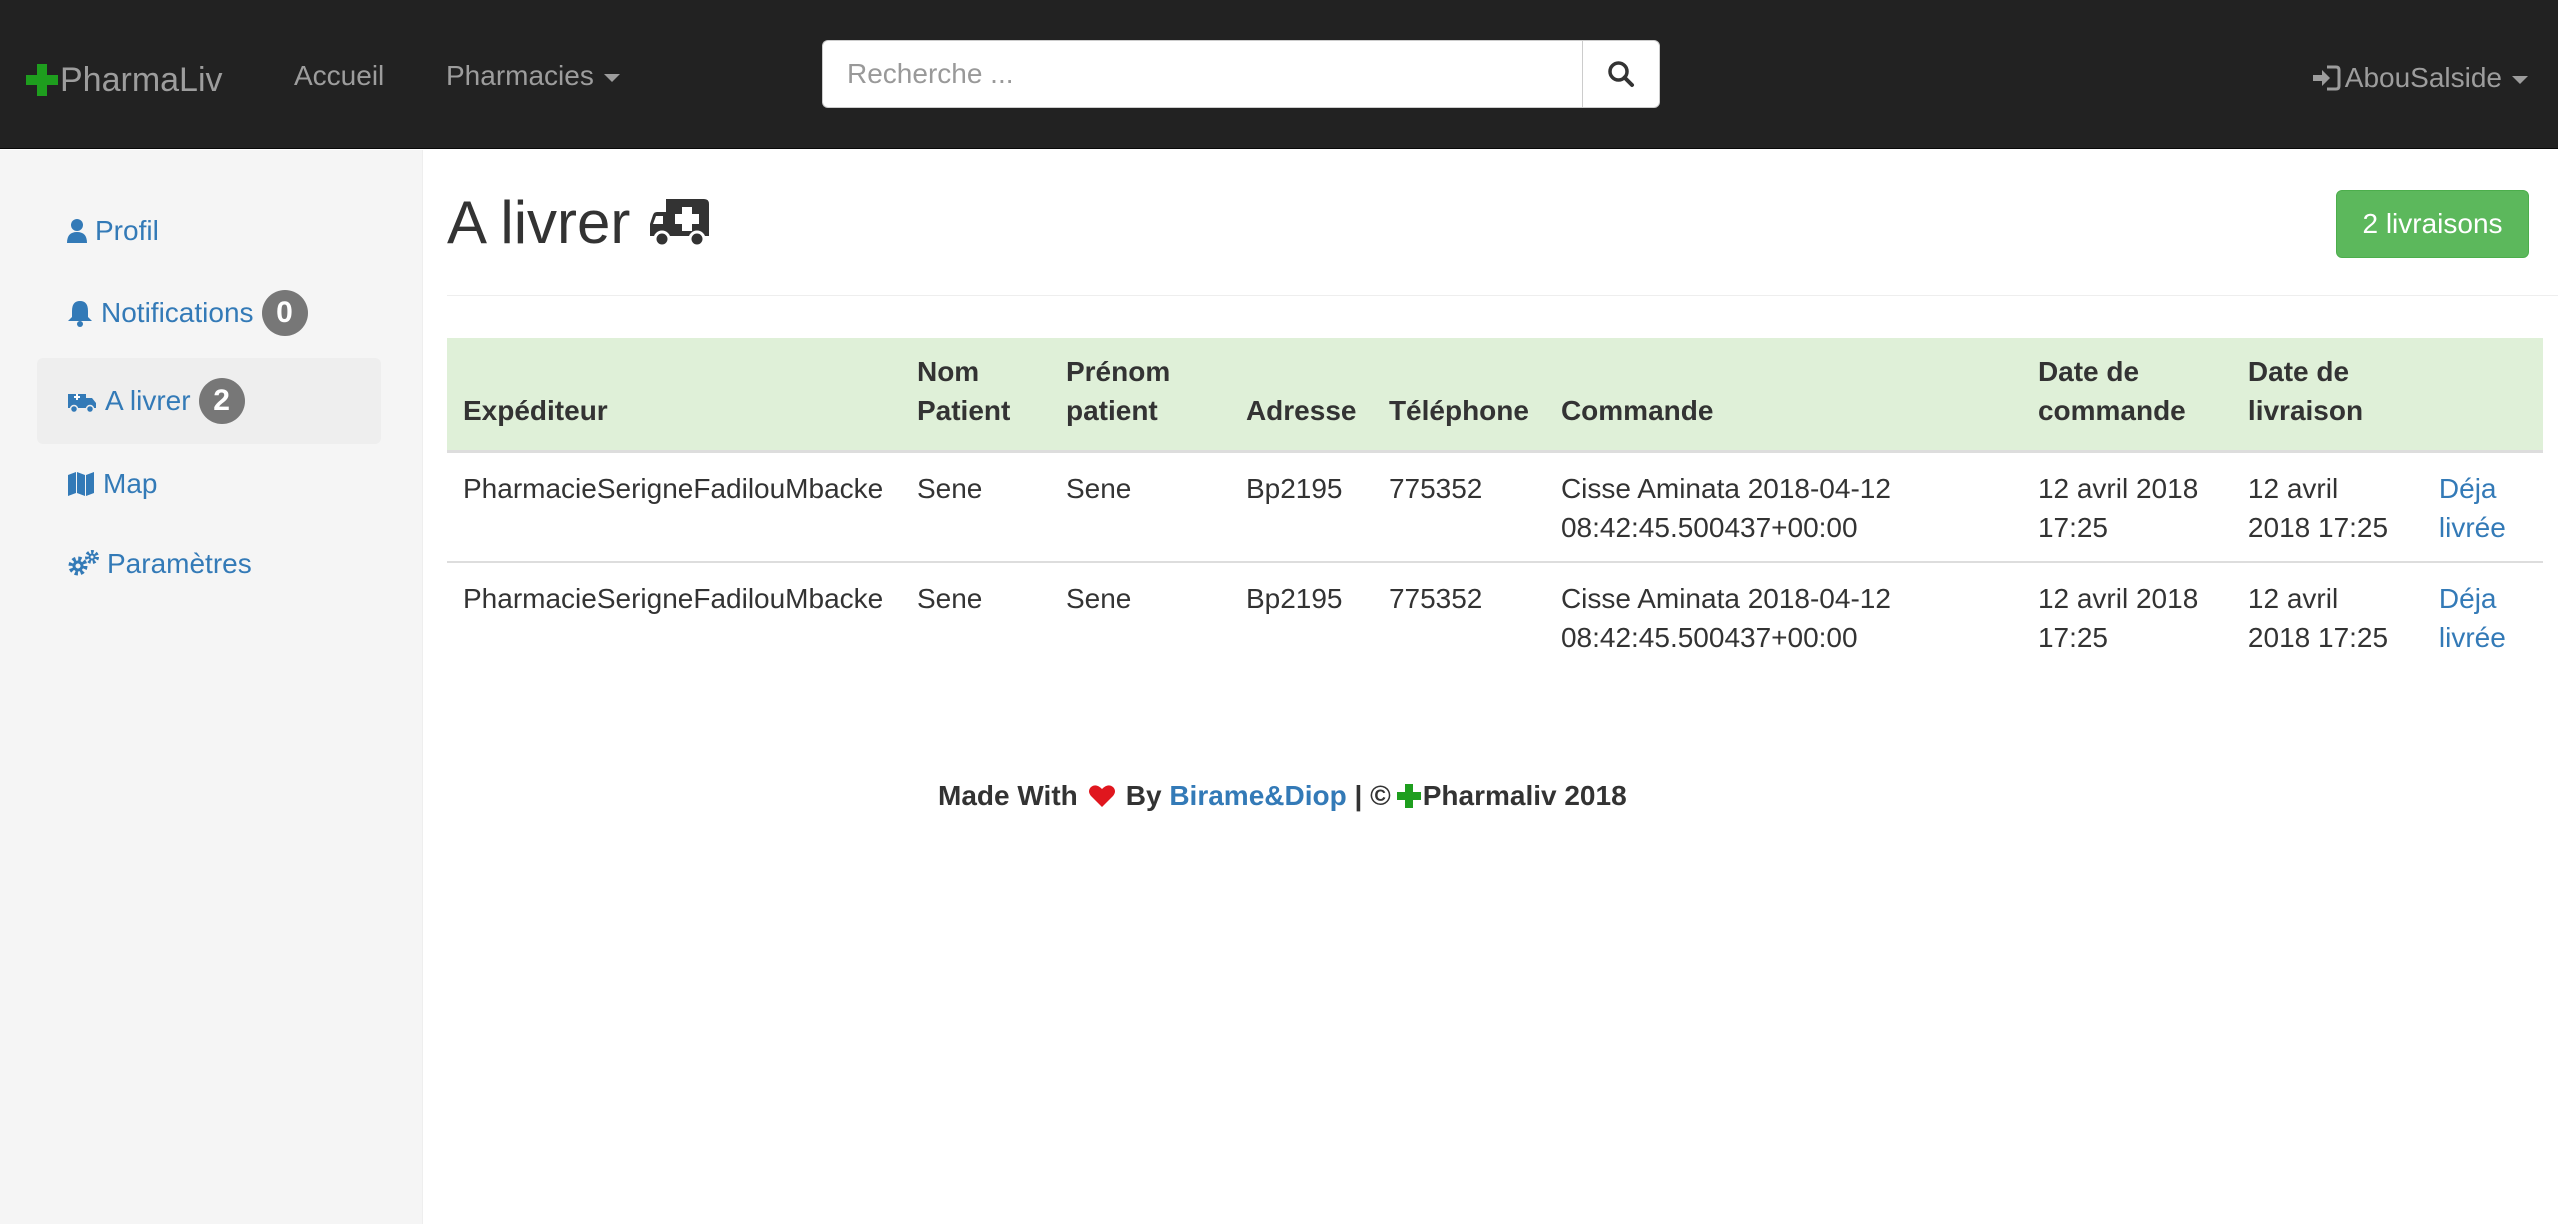 This screenshot has height=1224, width=2558. I want to click on page-title-text: A livrer, so click(539, 222).